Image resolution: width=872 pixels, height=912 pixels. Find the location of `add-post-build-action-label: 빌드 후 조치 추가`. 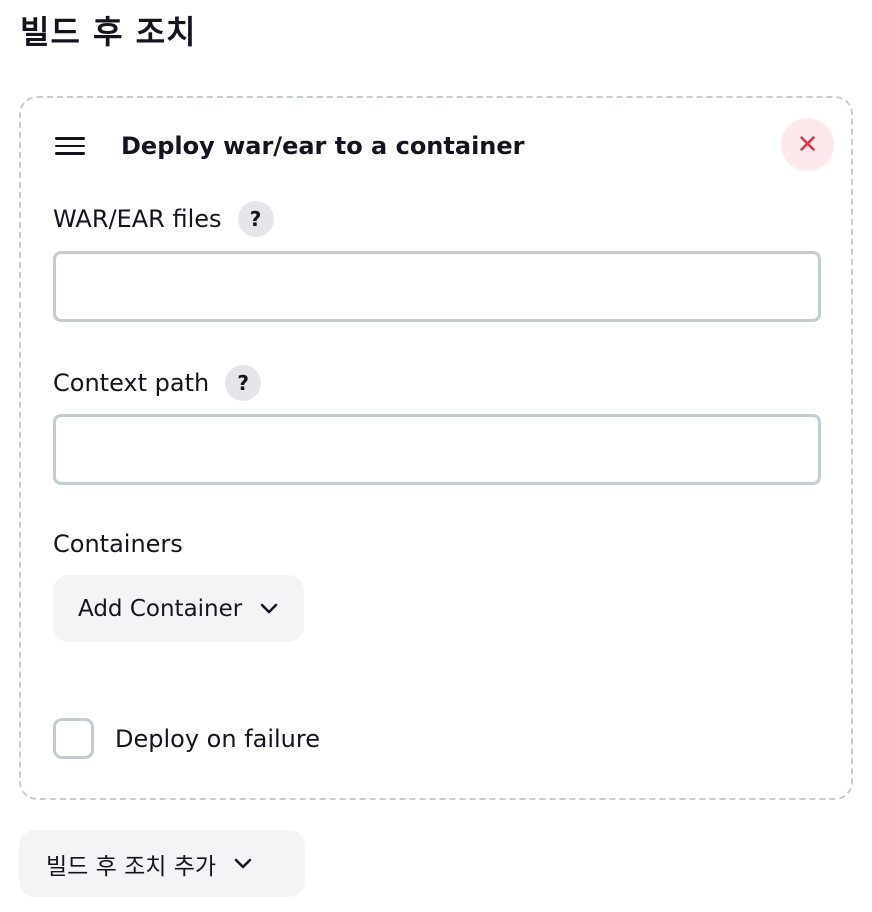

add-post-build-action-label: 빌드 후 조치 추가 is located at coordinates (131, 866).